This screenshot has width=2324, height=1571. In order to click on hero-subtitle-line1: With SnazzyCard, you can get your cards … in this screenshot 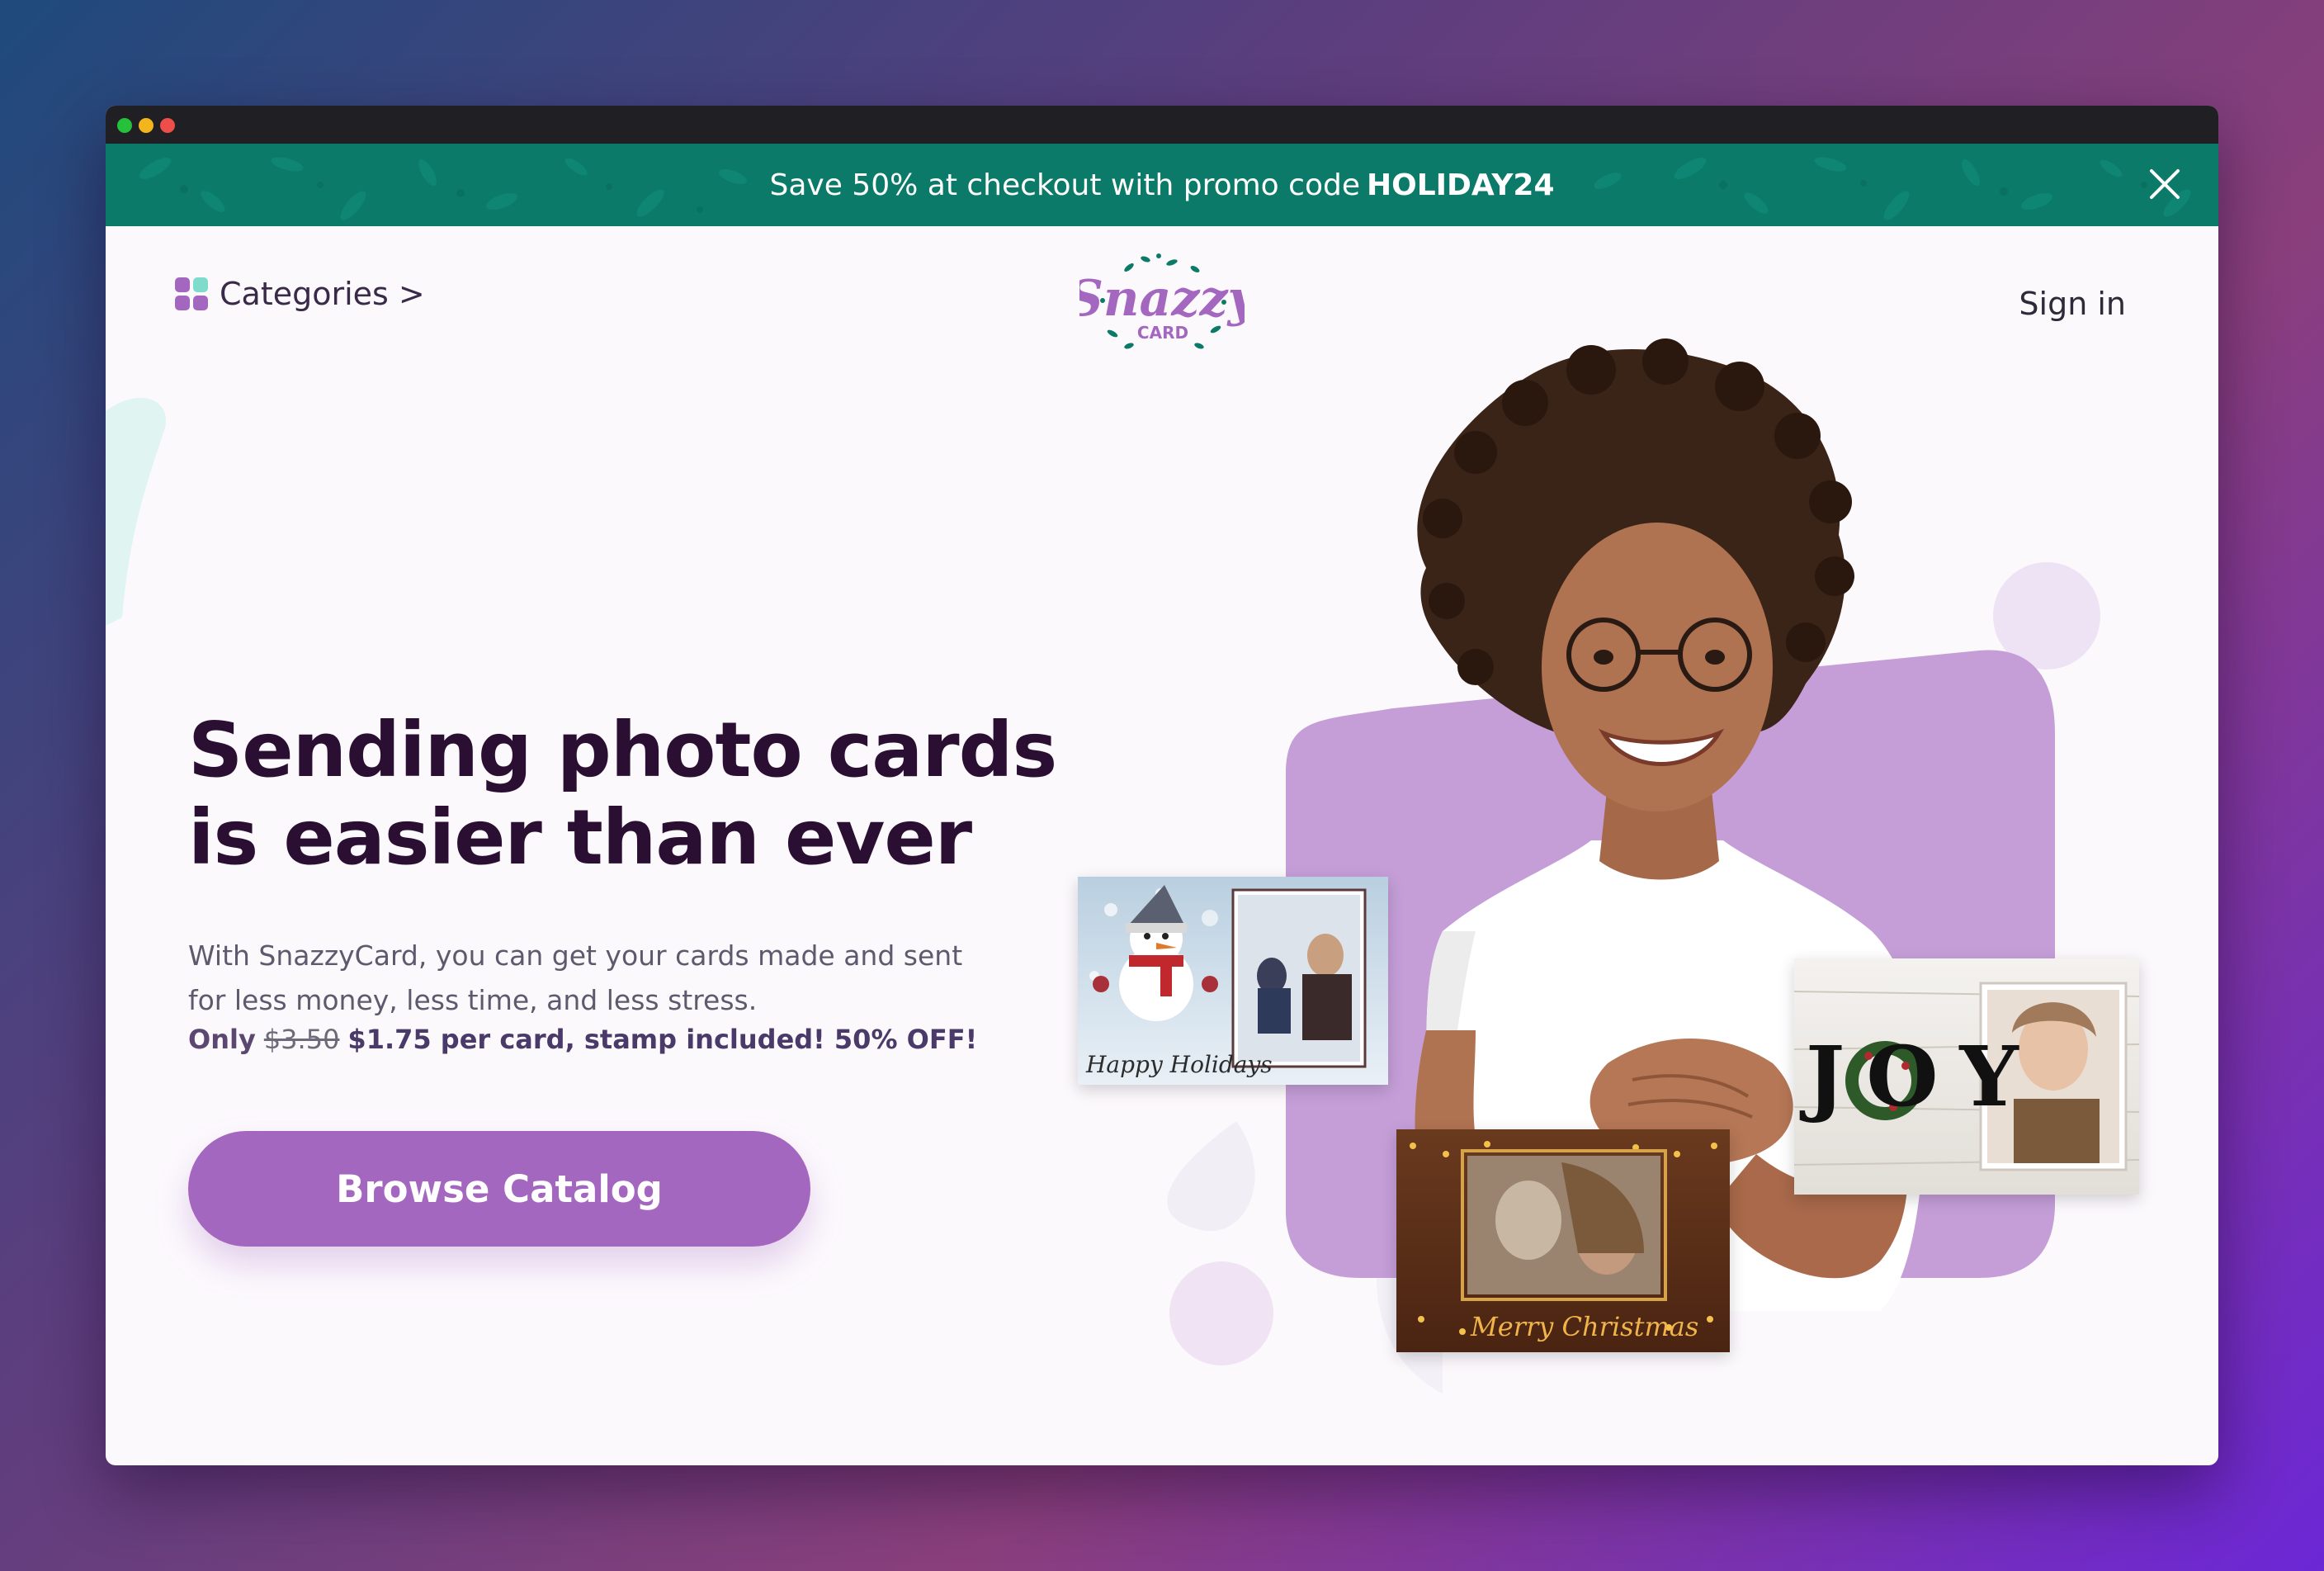, I will do `click(576, 955)`.